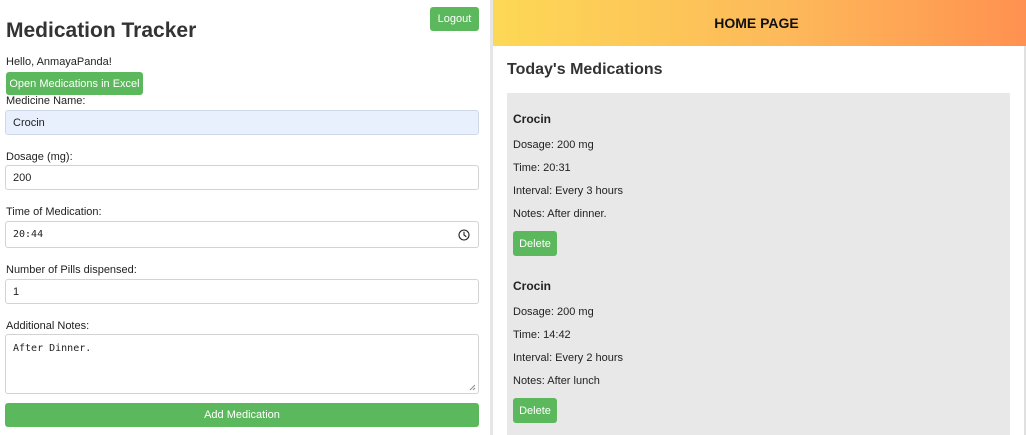 This screenshot has width=1026, height=435. What do you see at coordinates (454, 19) in the screenshot?
I see `logout-button: Logout` at bounding box center [454, 19].